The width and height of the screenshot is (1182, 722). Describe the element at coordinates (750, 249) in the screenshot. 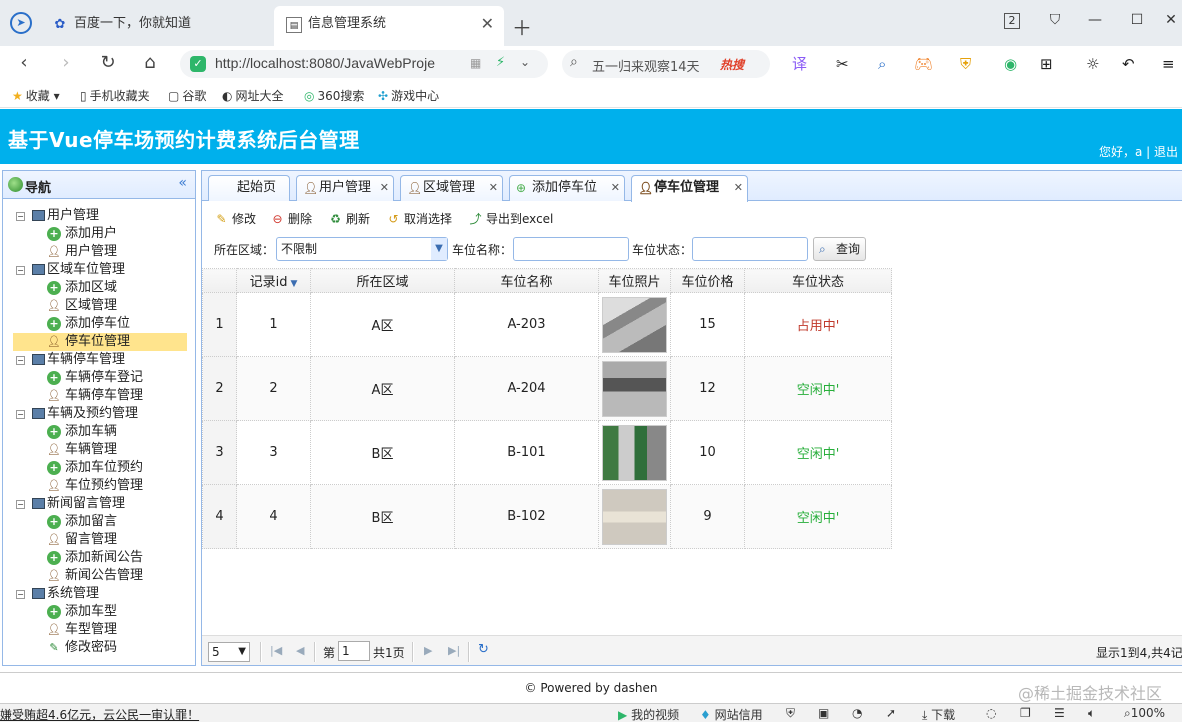

I see `space-status-input` at that location.